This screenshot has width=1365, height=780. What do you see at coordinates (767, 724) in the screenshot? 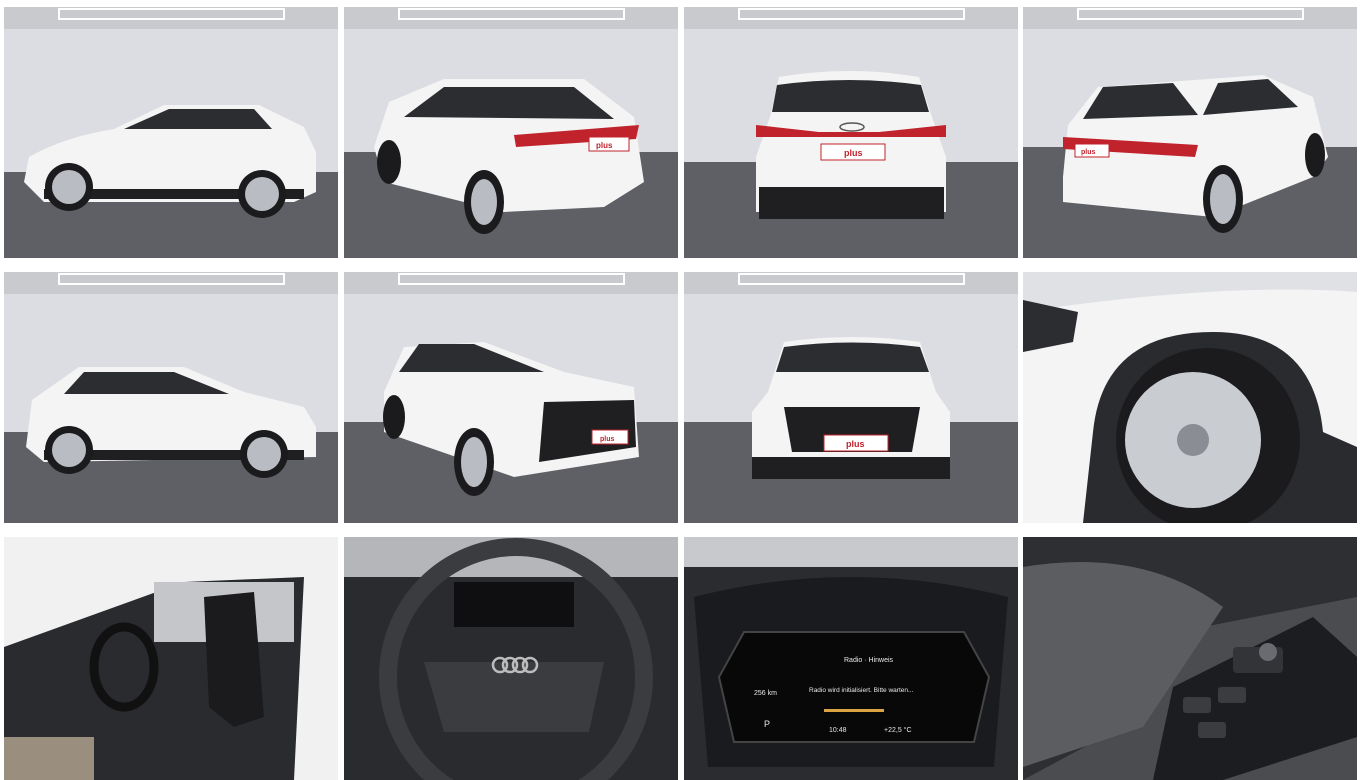
I see `cluster-gear: P` at bounding box center [767, 724].